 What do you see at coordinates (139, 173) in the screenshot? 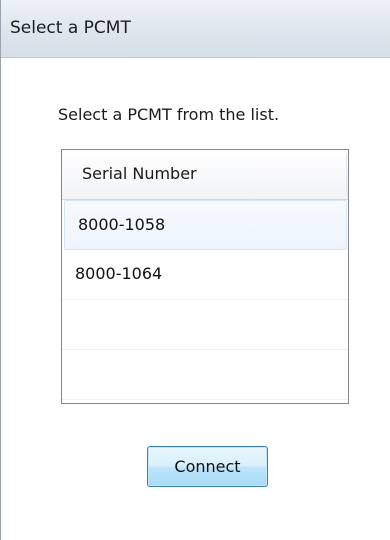
I see `column-header-label: Serial Number` at bounding box center [139, 173].